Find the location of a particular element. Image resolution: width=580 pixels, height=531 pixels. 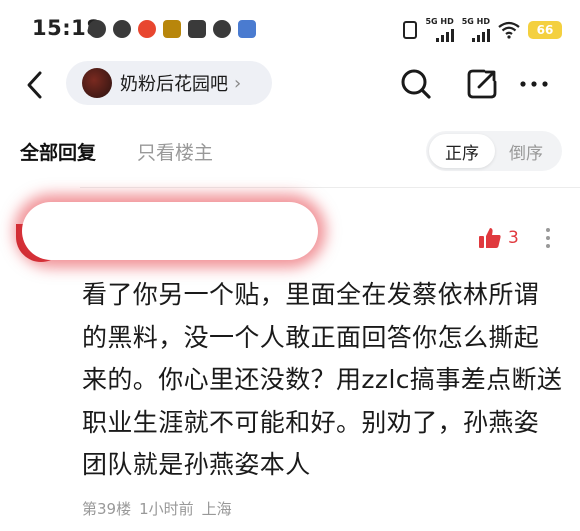

sort-order-toggle: 正序 倒序 is located at coordinates (494, 151).